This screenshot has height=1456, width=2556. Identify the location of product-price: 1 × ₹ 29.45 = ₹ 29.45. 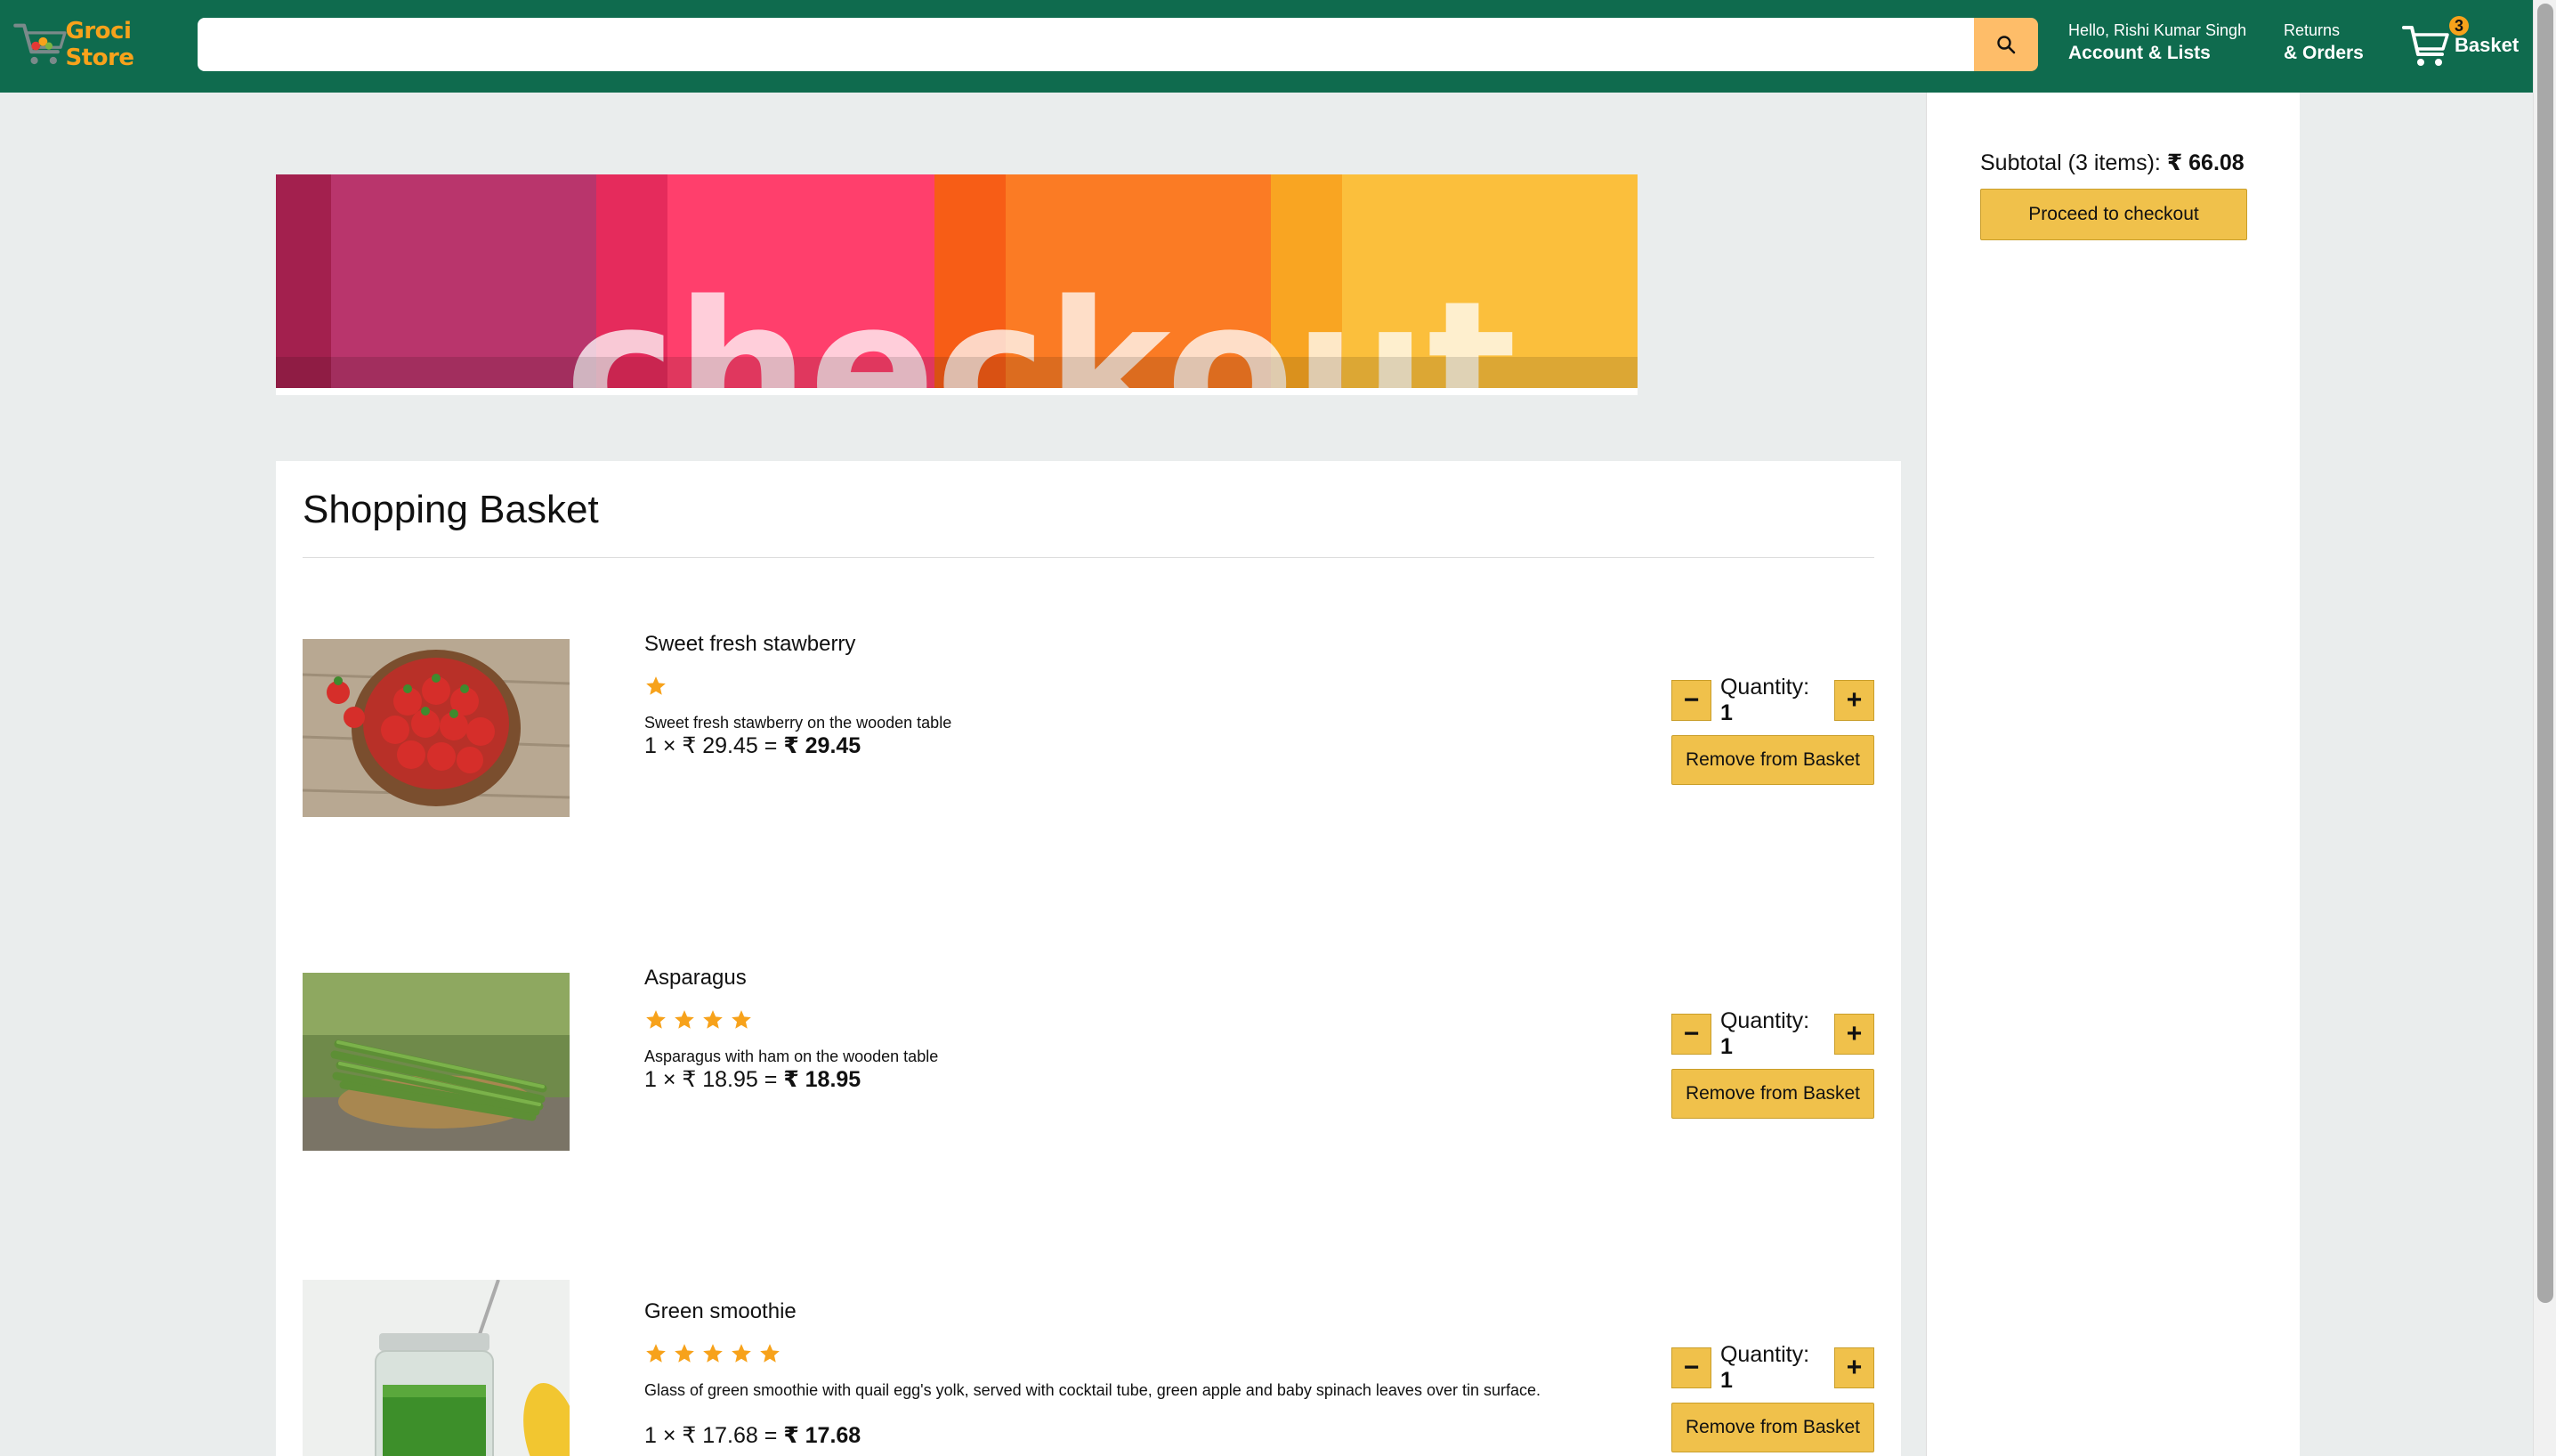
(752, 745).